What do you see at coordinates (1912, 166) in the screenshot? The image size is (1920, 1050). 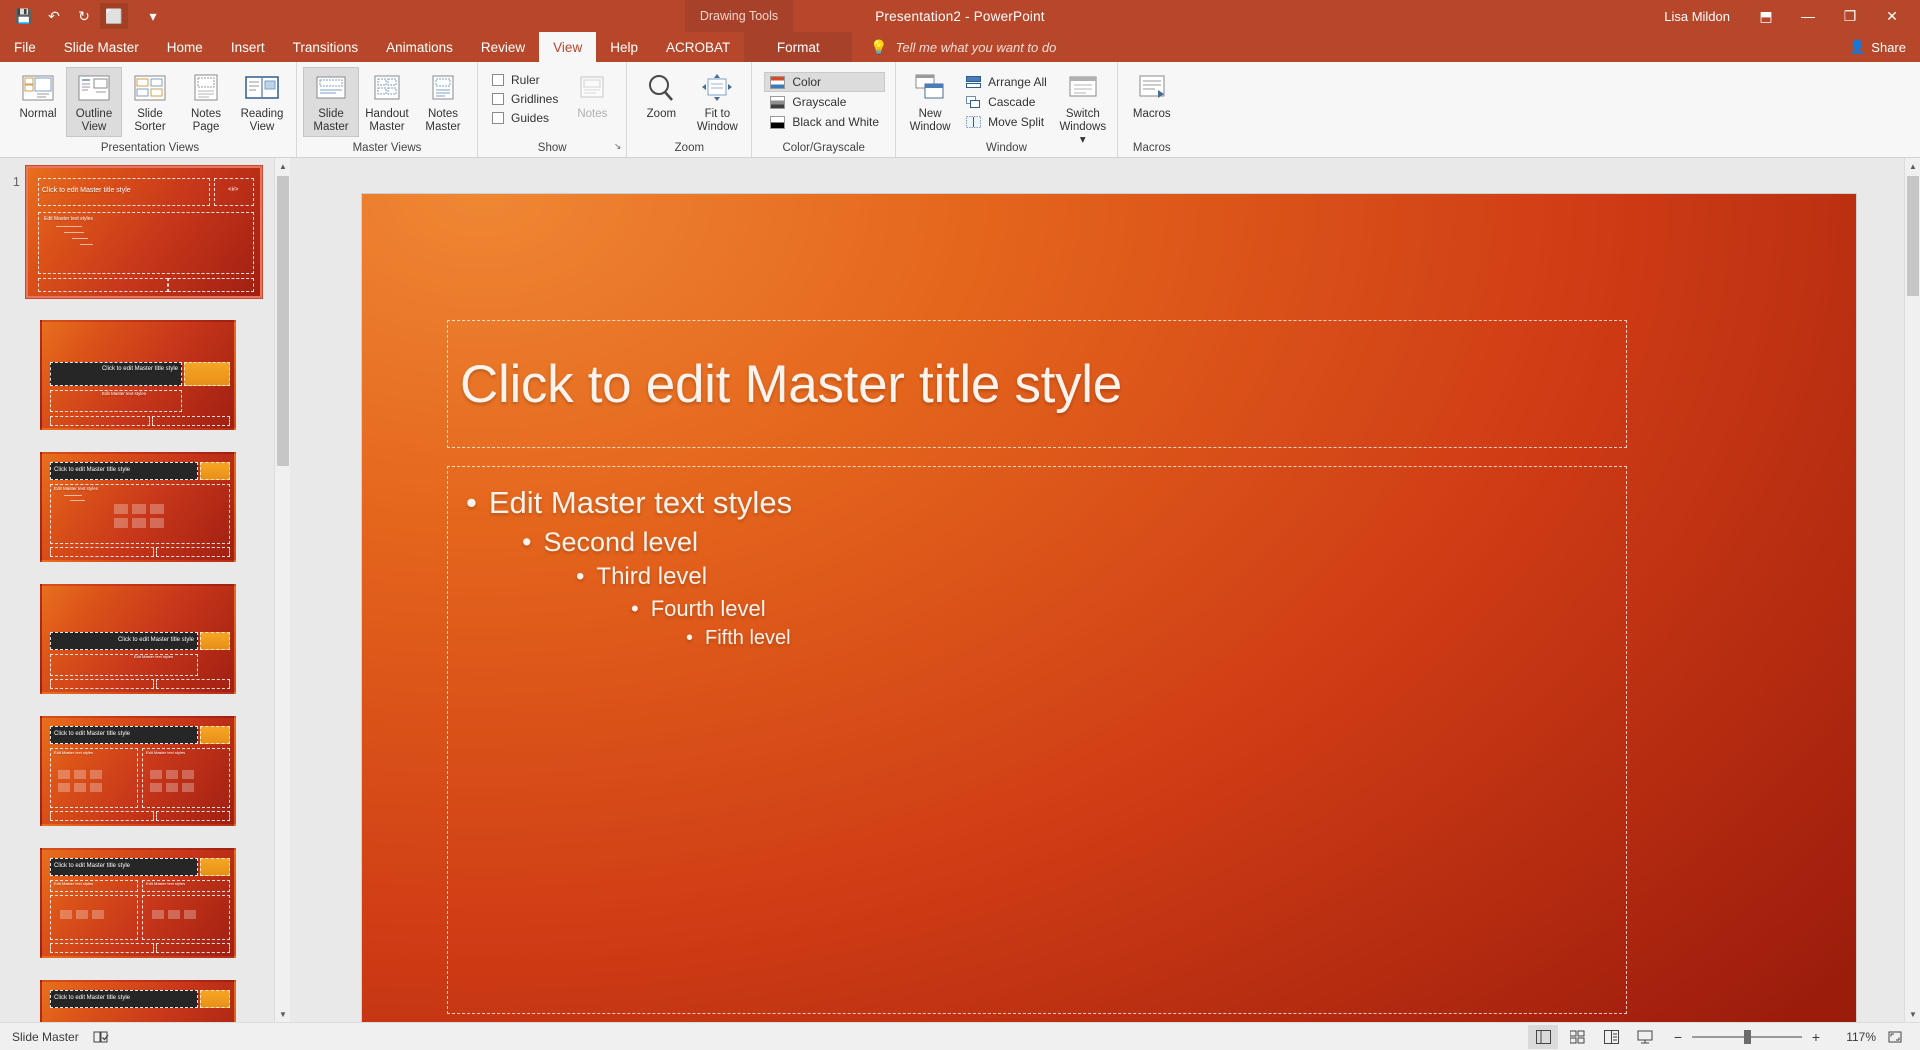 I see `canvas-scroll-up-icon: ▲` at bounding box center [1912, 166].